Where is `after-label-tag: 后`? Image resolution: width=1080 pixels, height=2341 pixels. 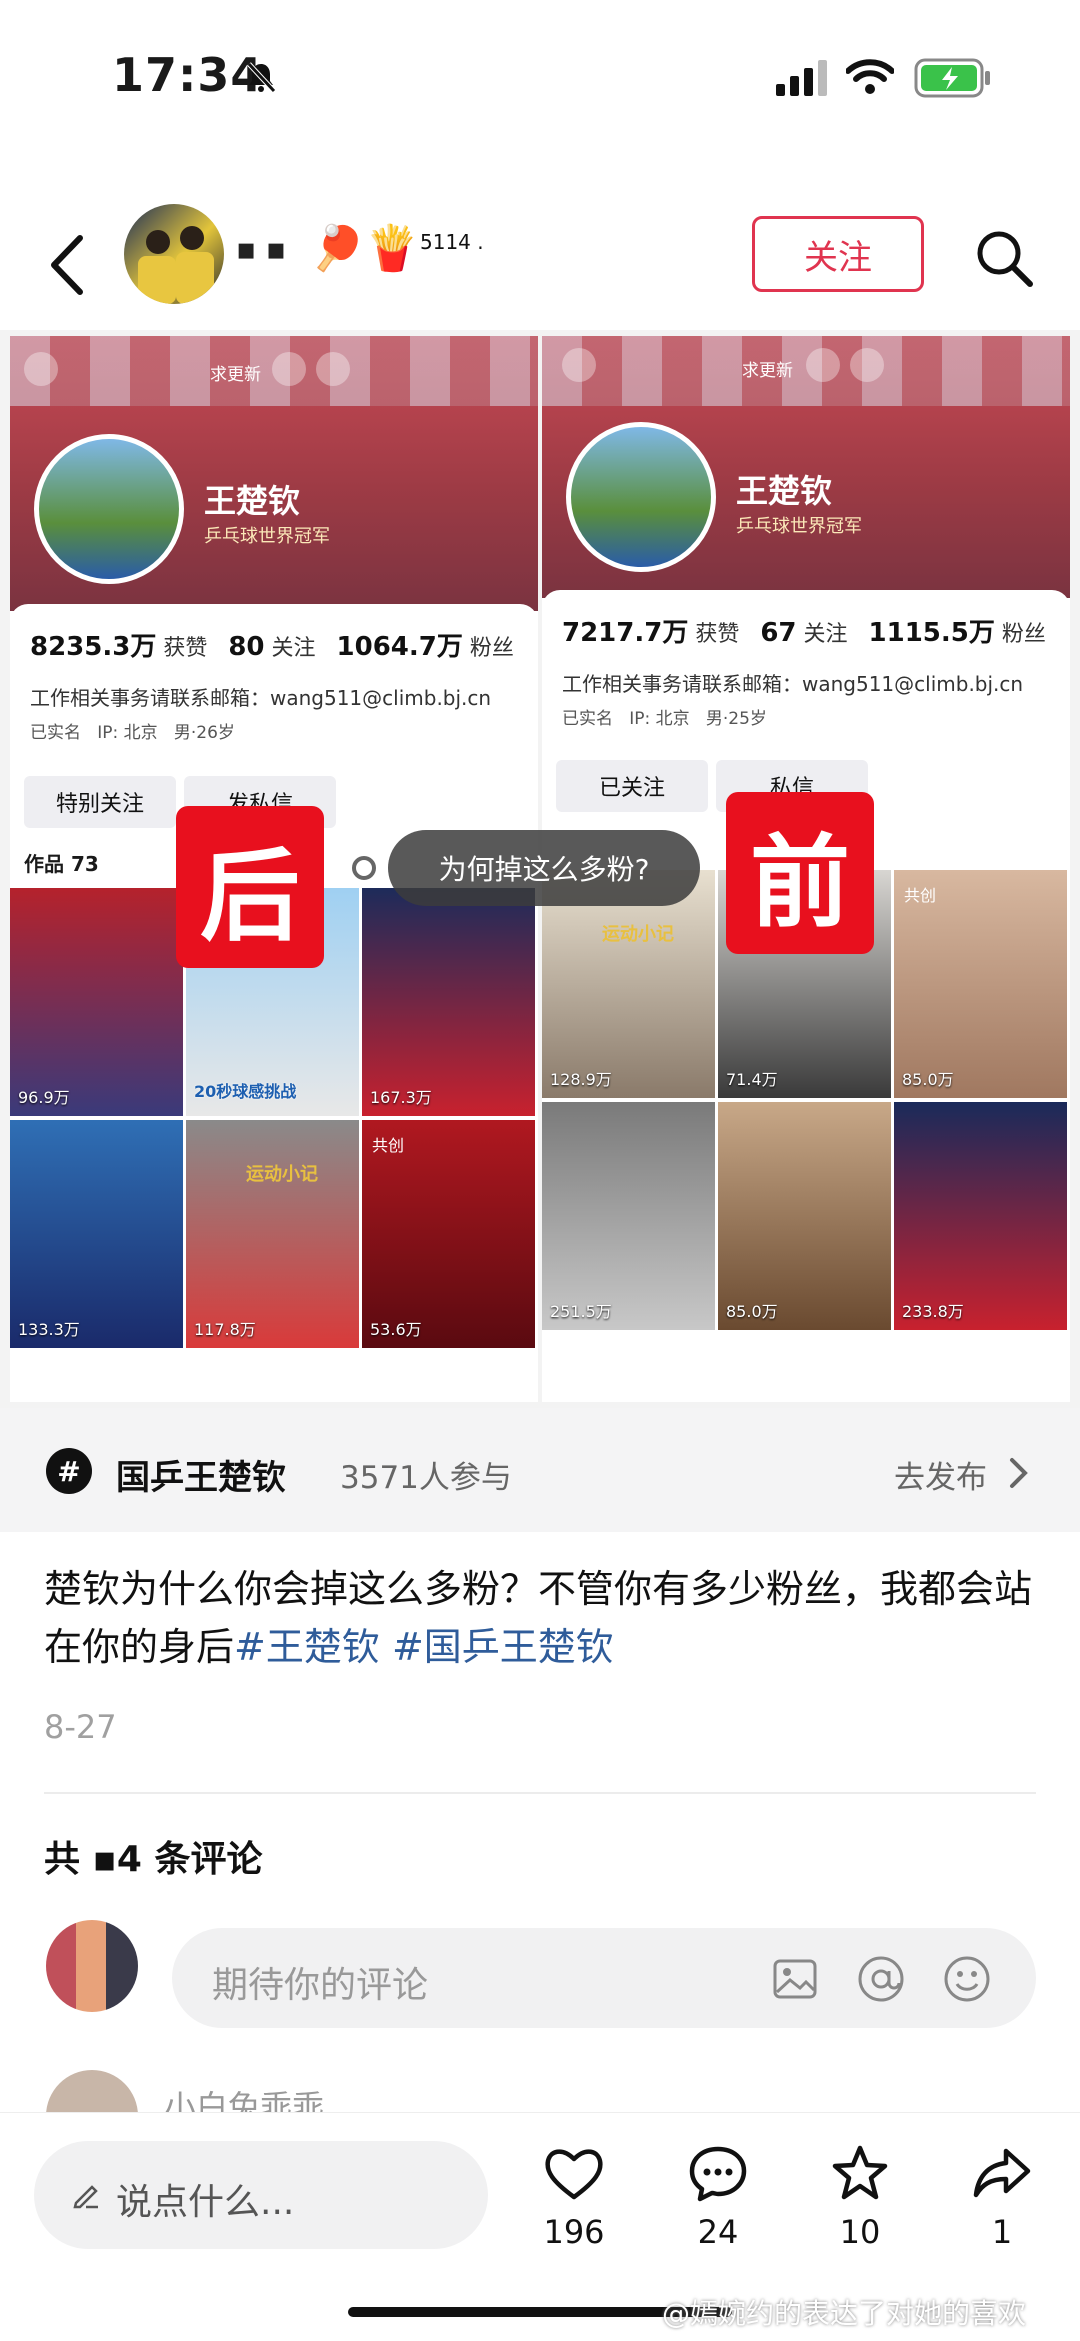
after-label-tag: 后 is located at coordinates (250, 887).